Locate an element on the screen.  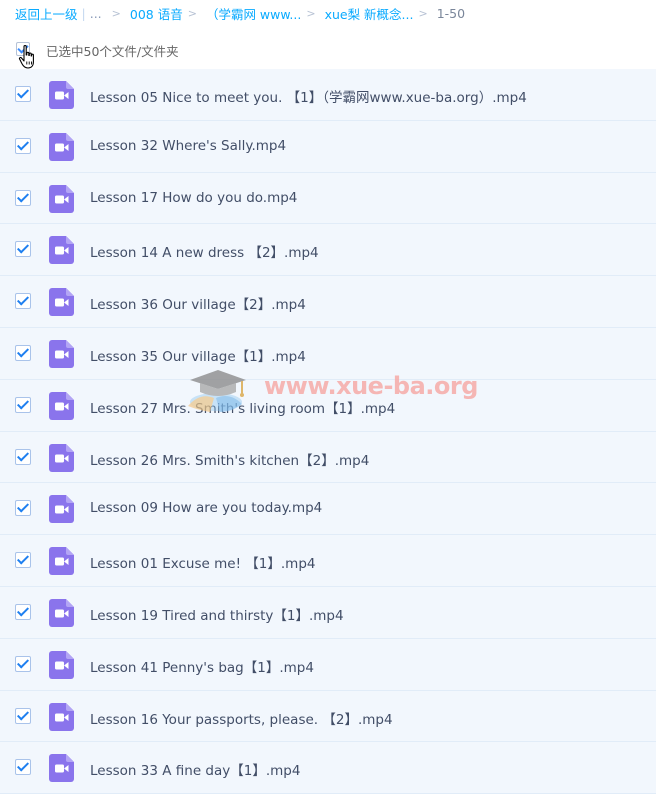
breadcrumb-current: 1-50 is located at coordinates (451, 13).